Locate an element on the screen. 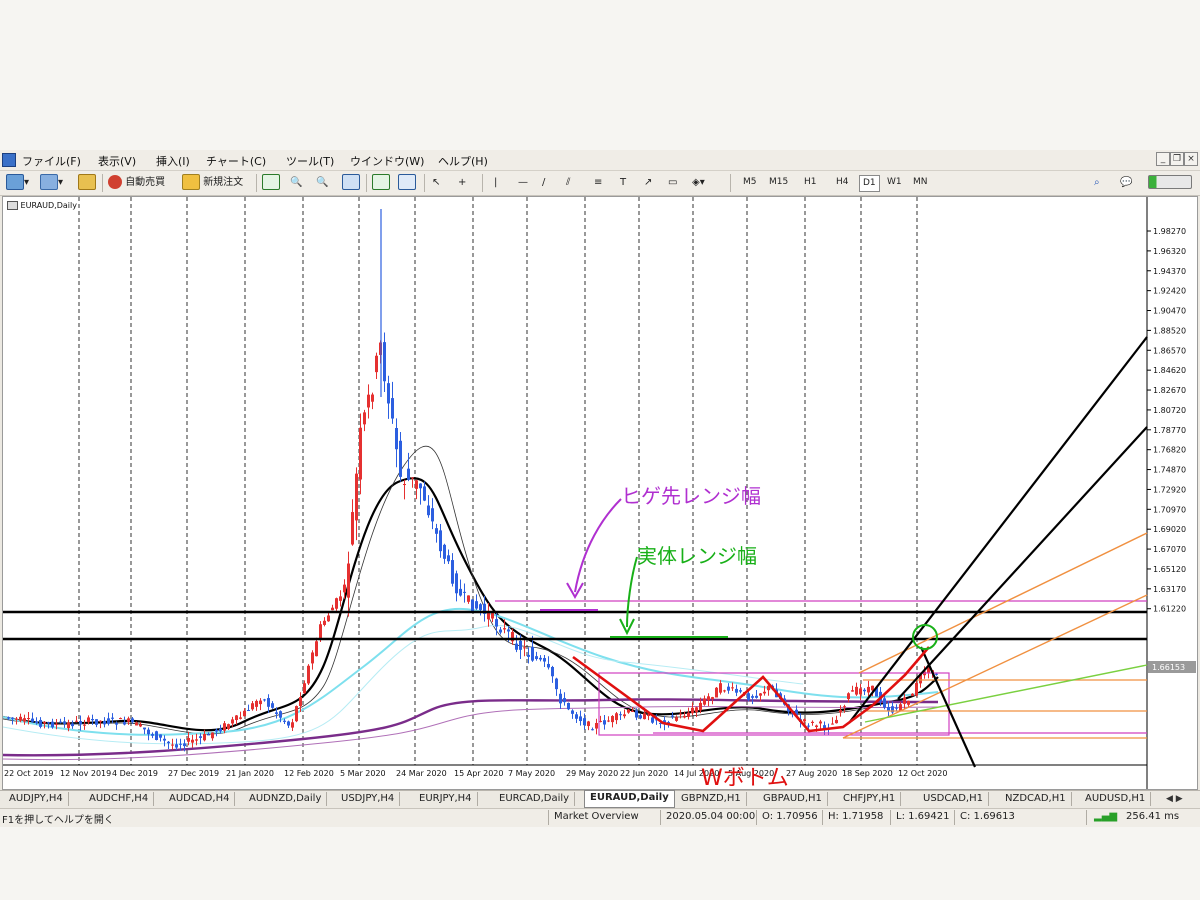 The height and width of the screenshot is (900, 1200). tab-audjpy-h4: AUDJPY,H4 is located at coordinates (36, 799).